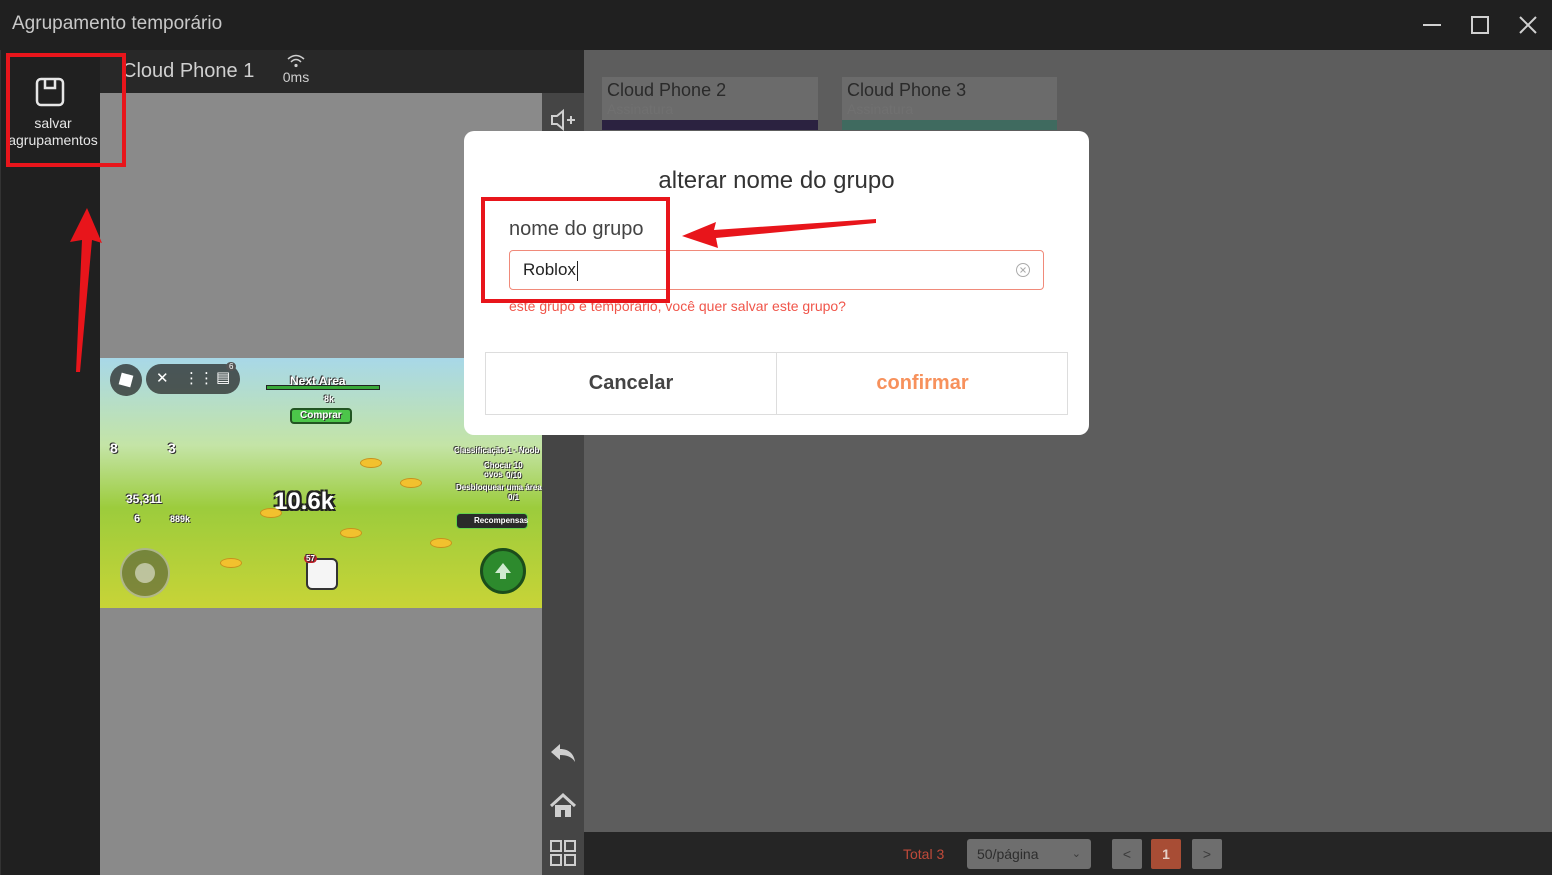 This screenshot has height=875, width=1552. I want to click on buy-button-label: Comprar, so click(321, 415).